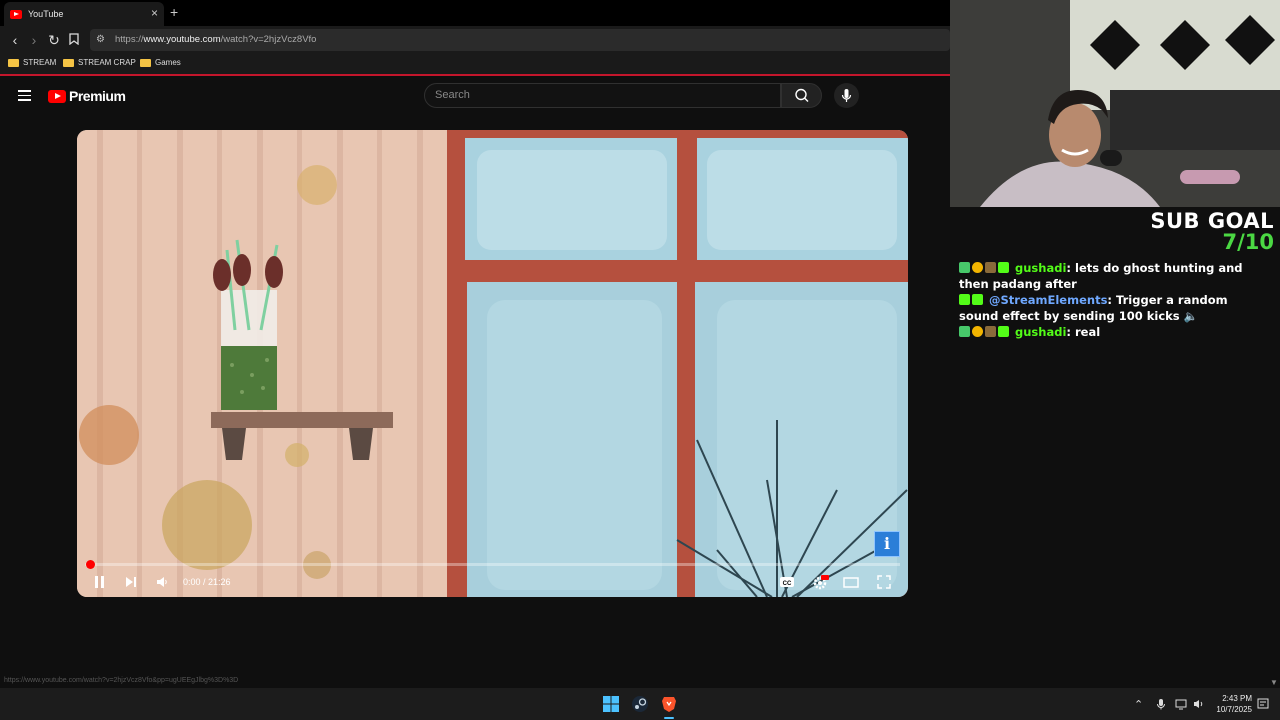 This screenshot has height=720, width=1280. I want to click on next-button, so click(131, 582).